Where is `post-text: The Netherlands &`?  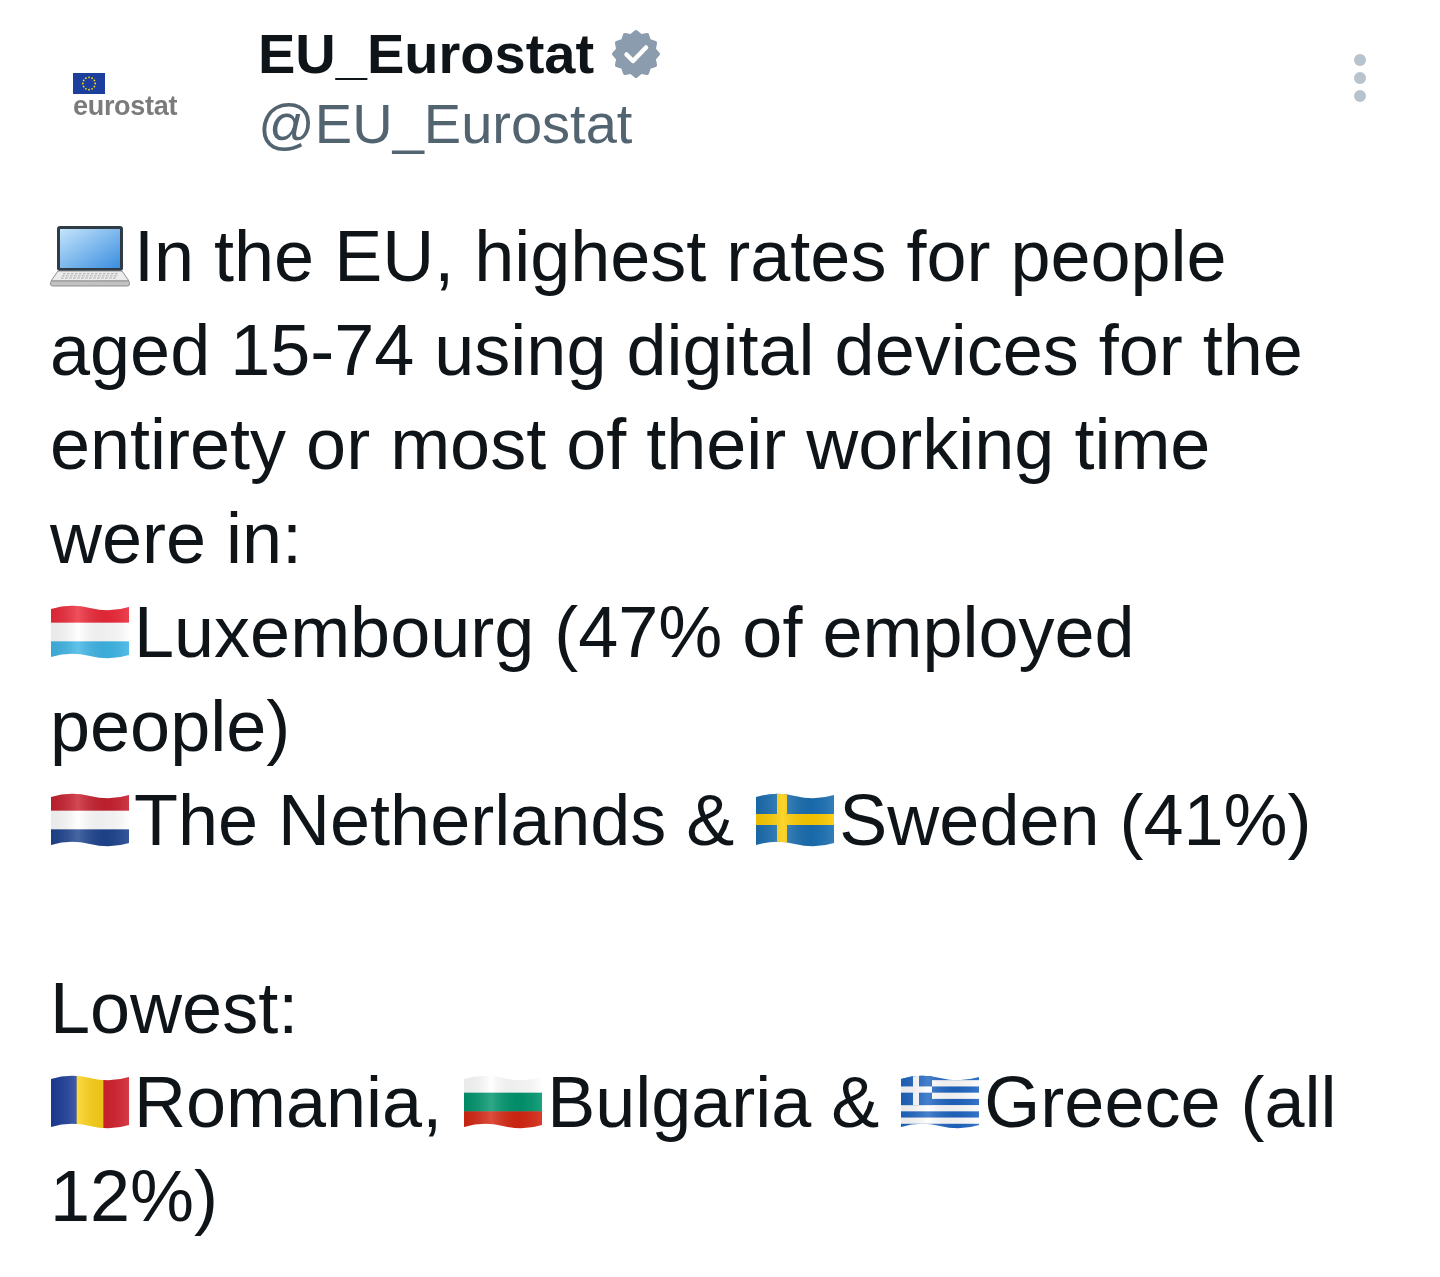 post-text: The Netherlands & is located at coordinates (434, 820).